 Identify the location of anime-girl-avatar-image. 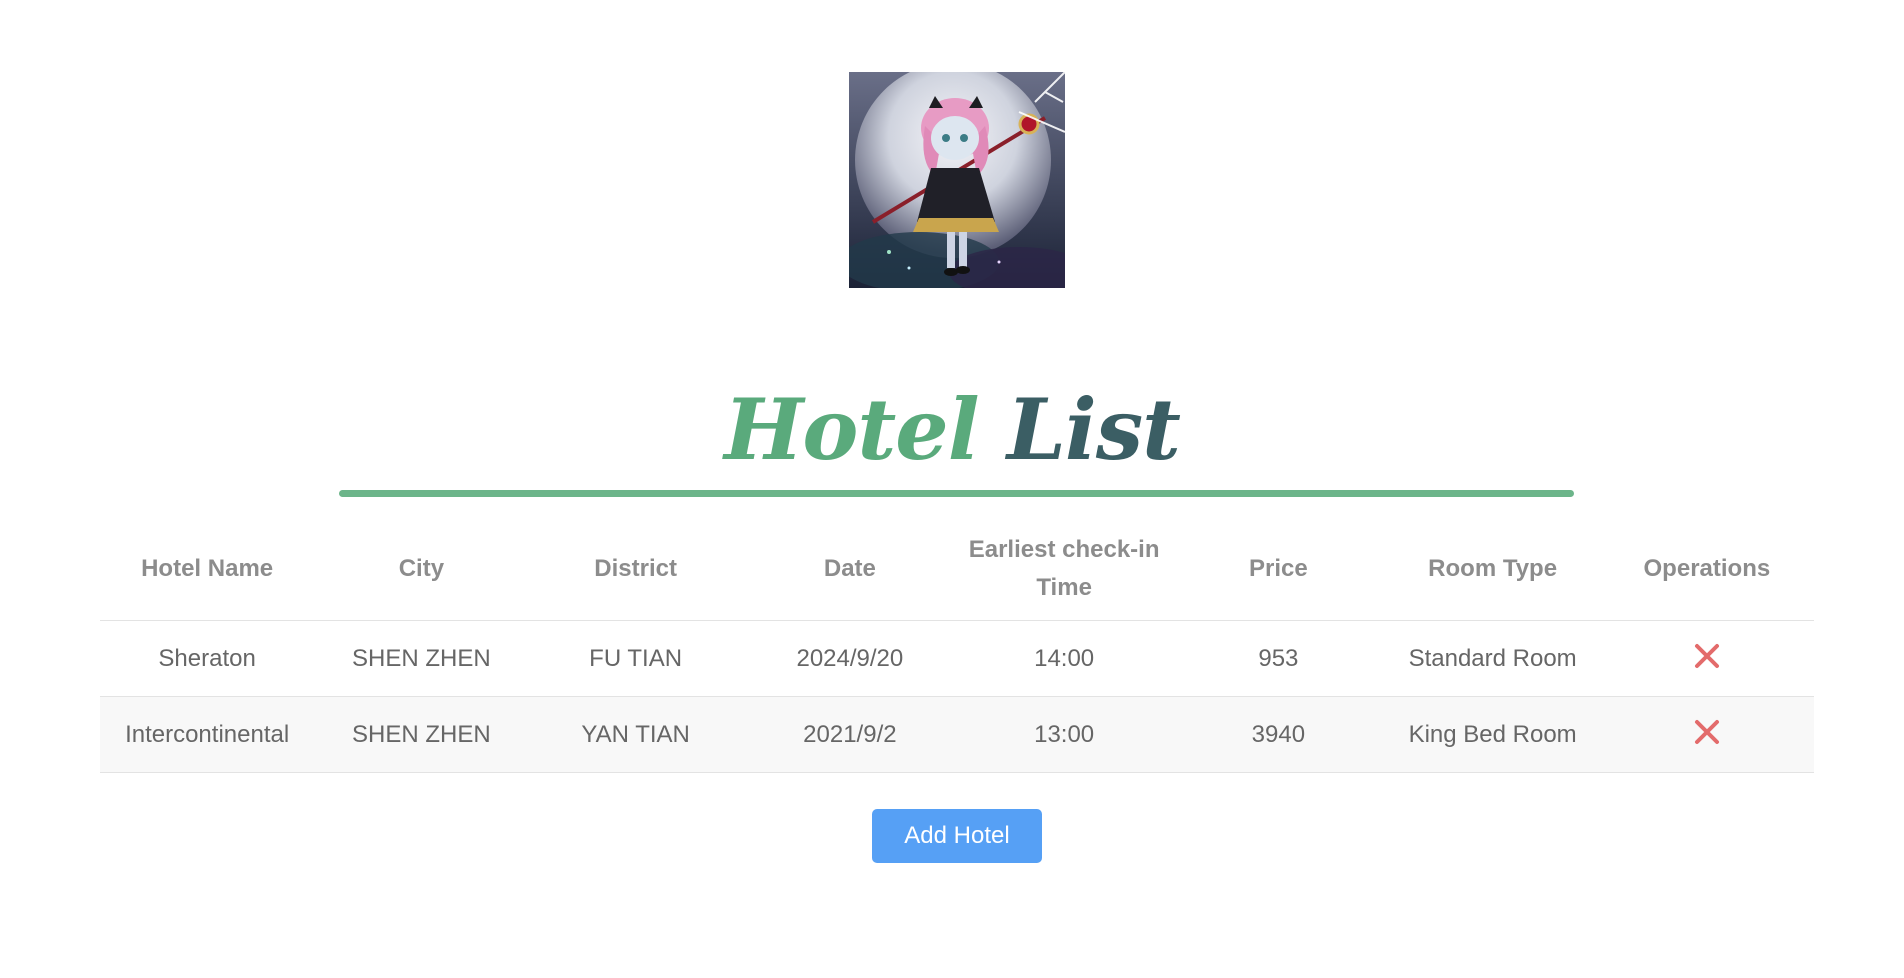
(957, 180).